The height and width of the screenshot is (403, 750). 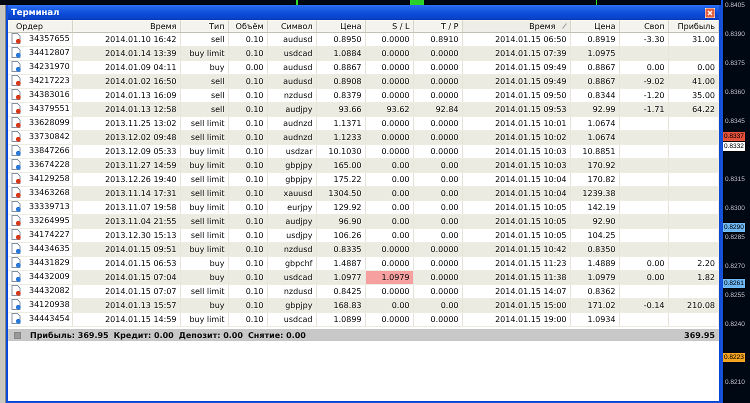 What do you see at coordinates (140, 137) in the screenshot?
I see `table-cell: 2013.12.02 09:48` at bounding box center [140, 137].